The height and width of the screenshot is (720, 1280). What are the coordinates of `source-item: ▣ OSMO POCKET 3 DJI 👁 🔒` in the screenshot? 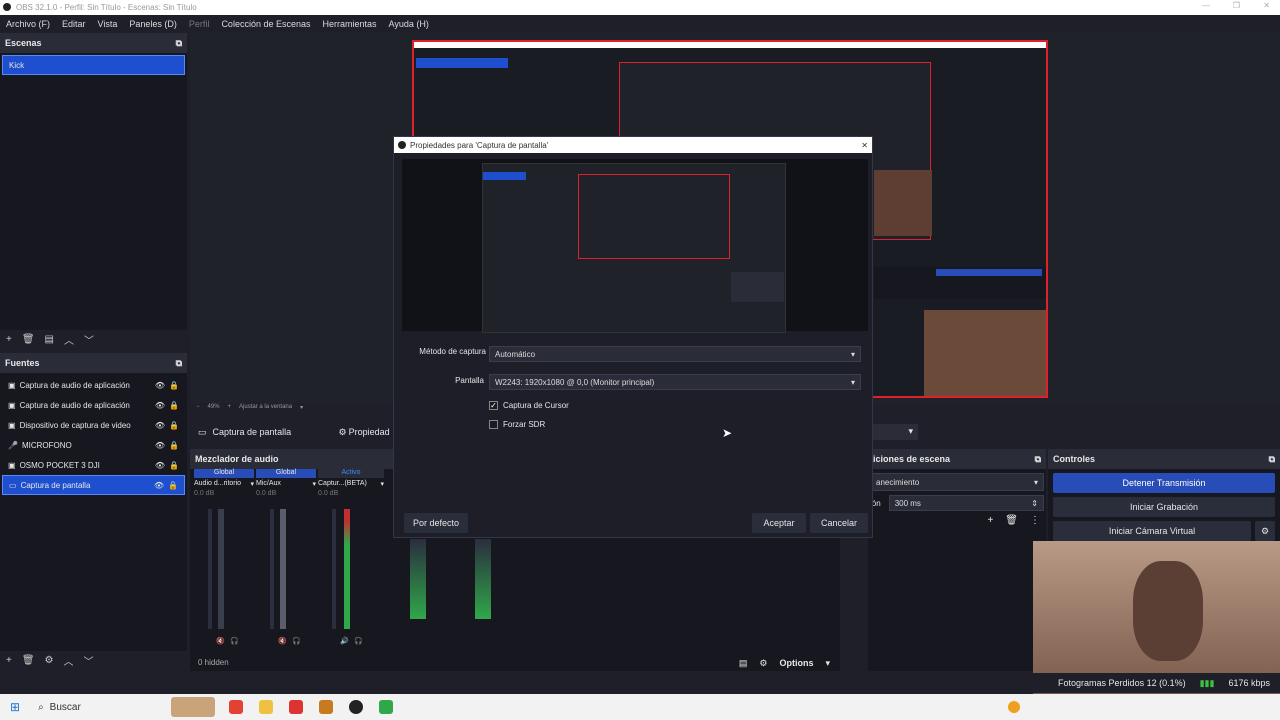 It's located at (93, 465).